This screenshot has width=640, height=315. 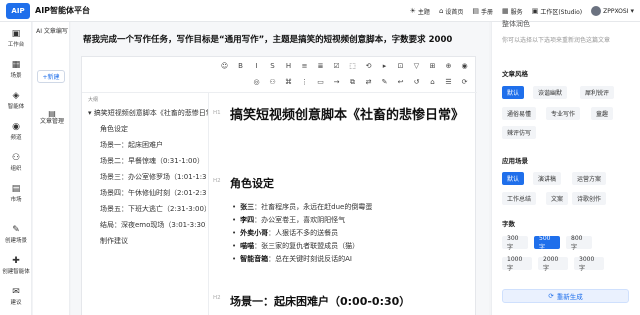 What do you see at coordinates (217, 113) in the screenshot?
I see `h1-marker: H1` at bounding box center [217, 113].